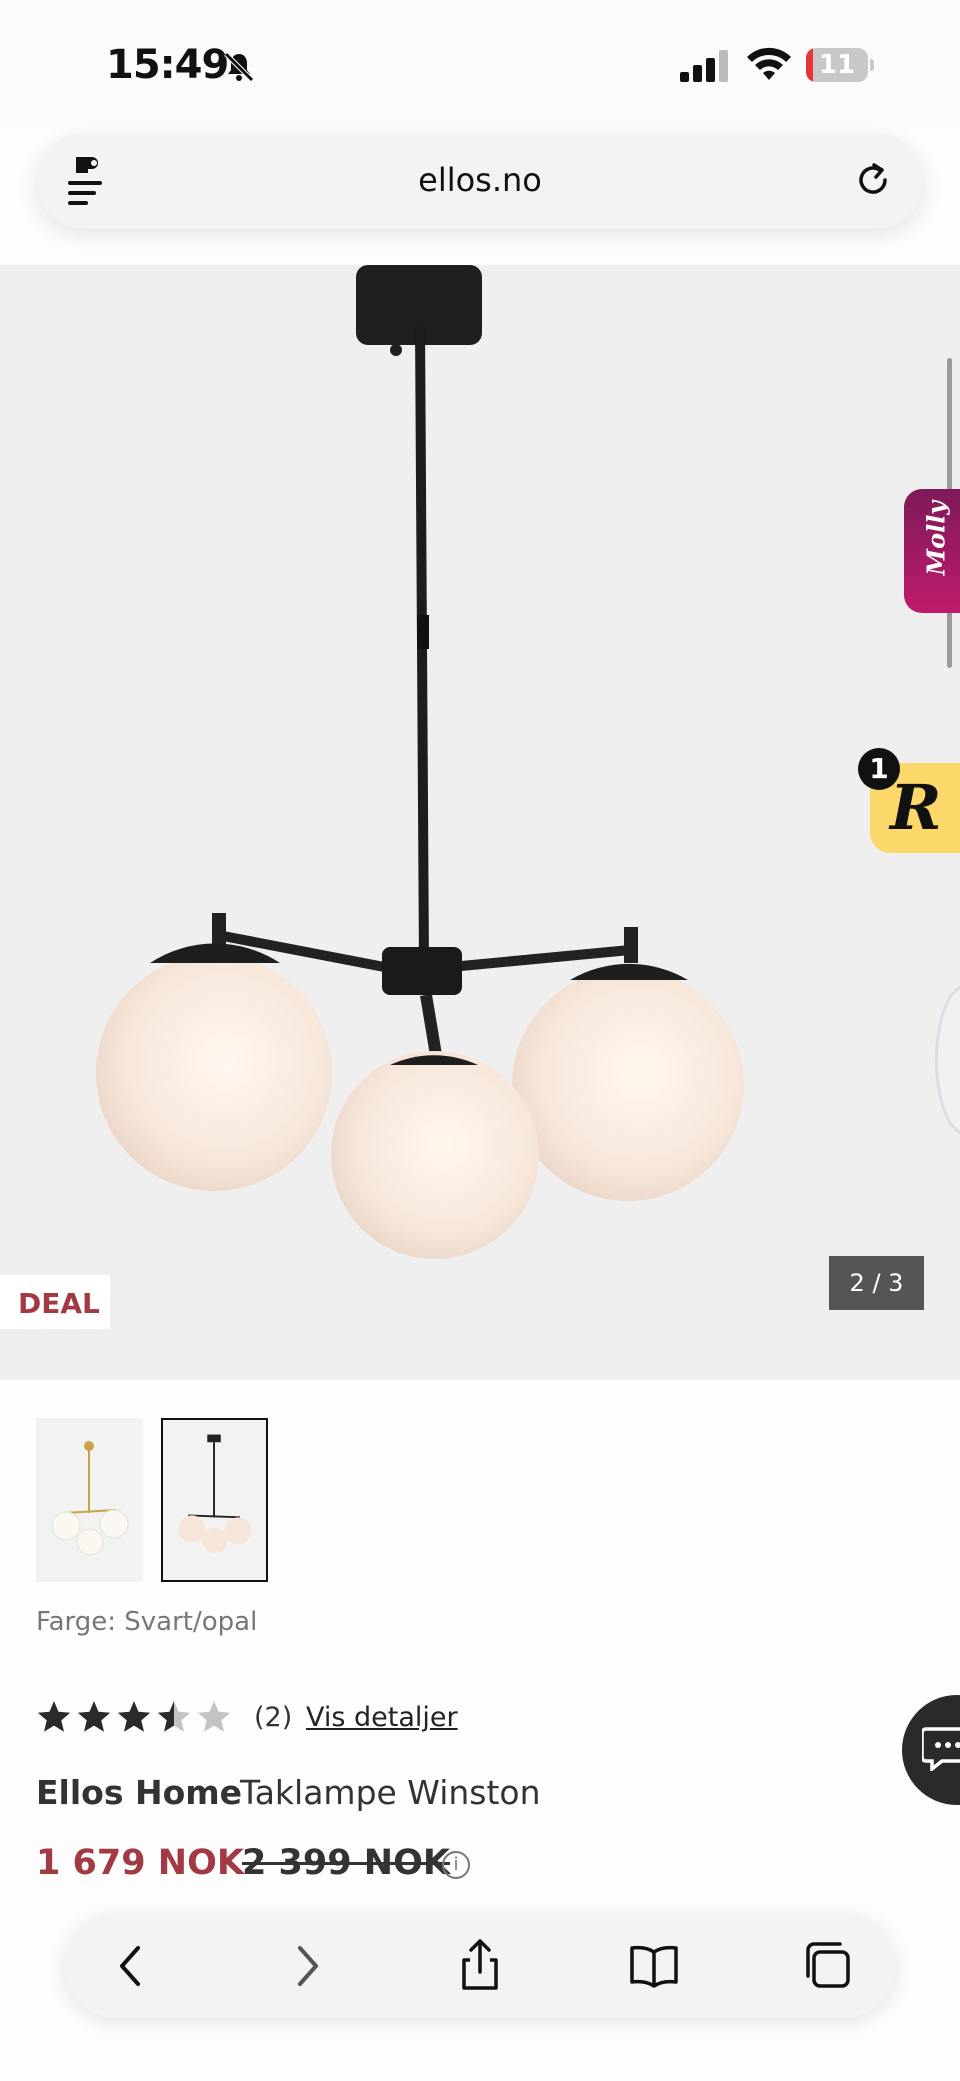 This screenshot has width=960, height=2081. I want to click on product-name: Taklampe Winston, so click(390, 1792).